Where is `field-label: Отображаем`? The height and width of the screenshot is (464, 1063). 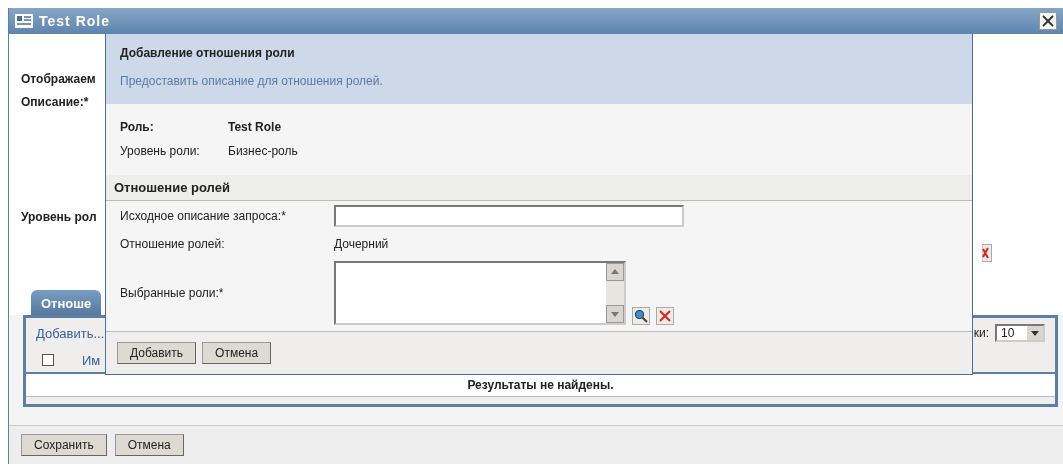
field-label: Отображаем is located at coordinates (58, 79).